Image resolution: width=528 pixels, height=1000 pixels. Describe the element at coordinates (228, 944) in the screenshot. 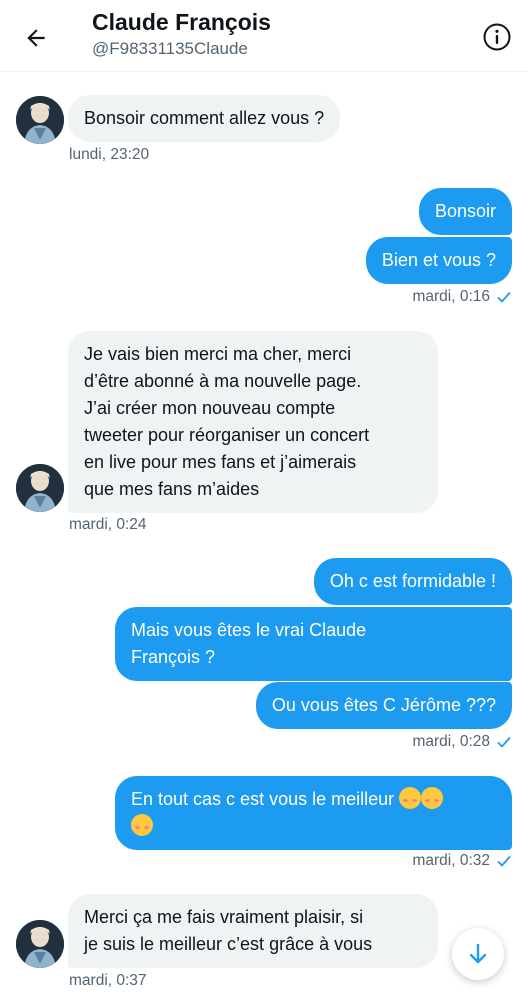

I see `message-line: je suis le meilleur c’est grâce à vous` at that location.